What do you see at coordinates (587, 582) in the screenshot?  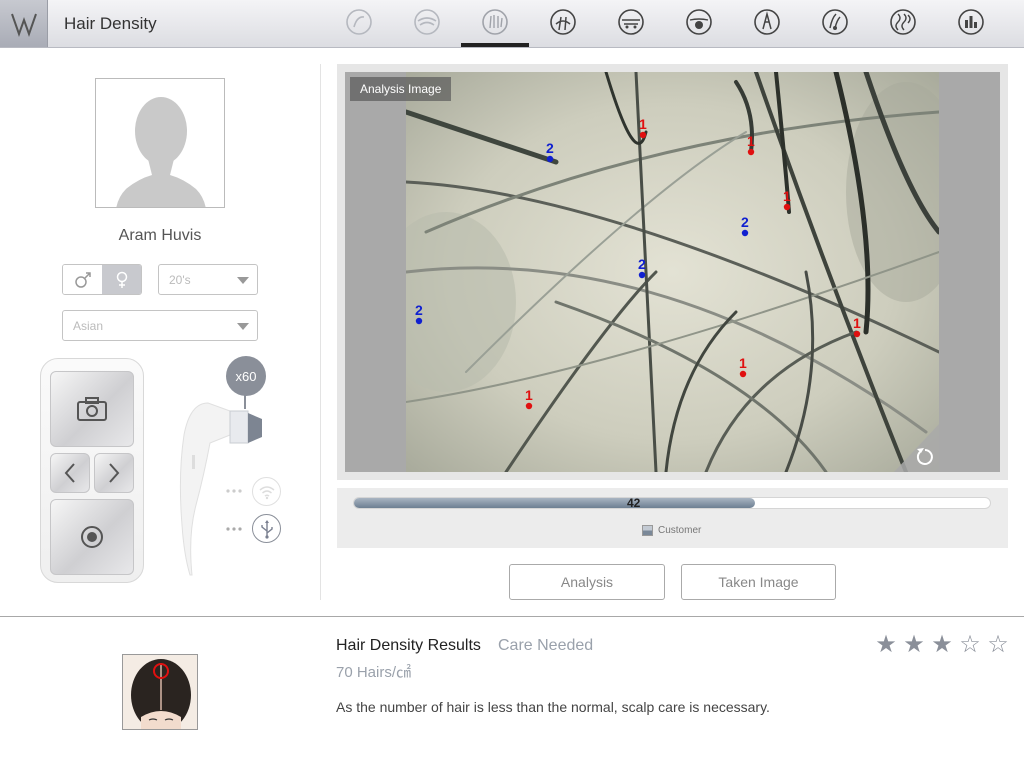 I see `analysis-button: Analysis` at bounding box center [587, 582].